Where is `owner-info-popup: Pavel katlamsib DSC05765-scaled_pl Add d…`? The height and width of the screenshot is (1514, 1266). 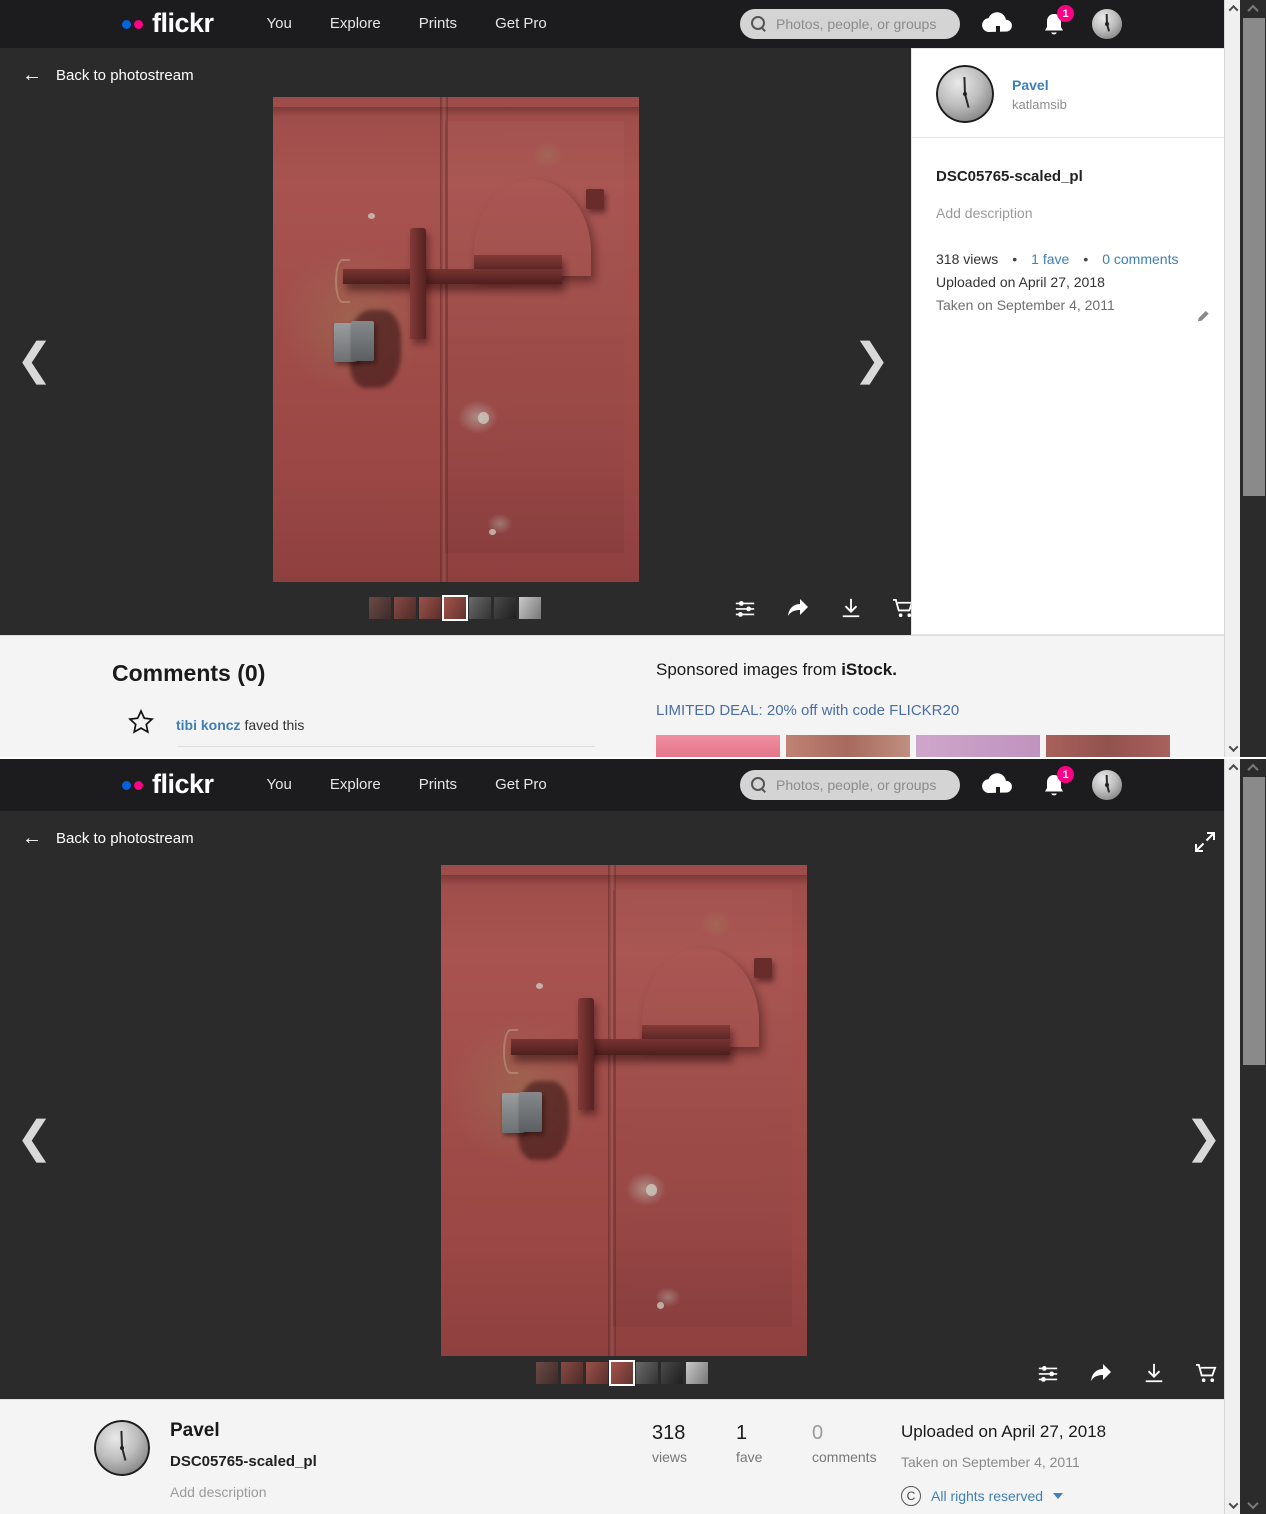
owner-info-popup: Pavel katlamsib DSC05765-scaled_pl Add d… is located at coordinates (1075, 341).